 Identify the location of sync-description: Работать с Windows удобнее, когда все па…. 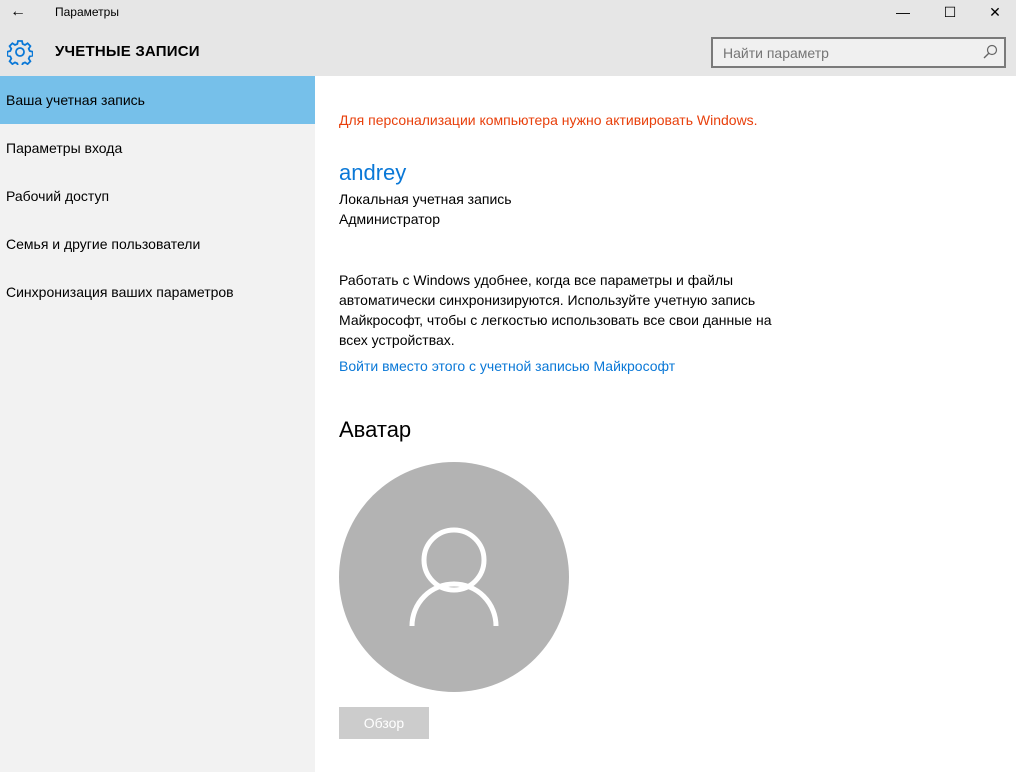
(555, 310).